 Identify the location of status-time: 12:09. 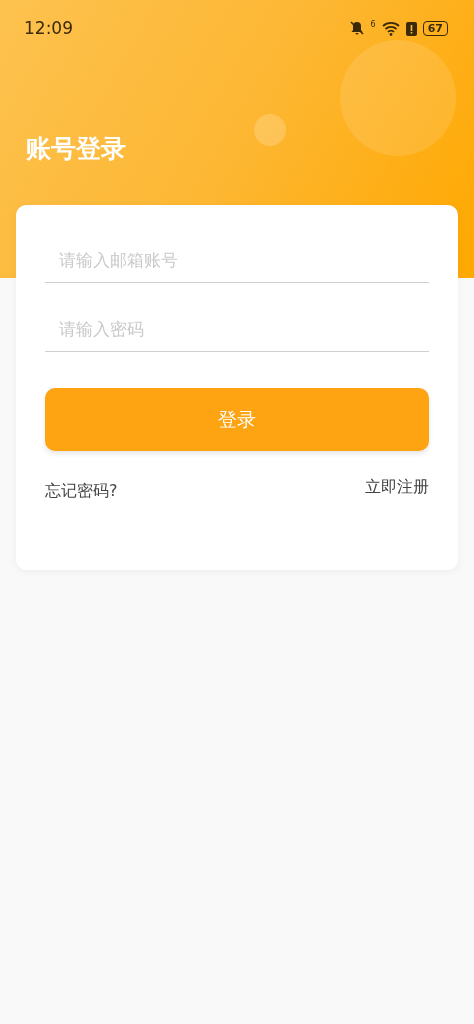
(48, 28).